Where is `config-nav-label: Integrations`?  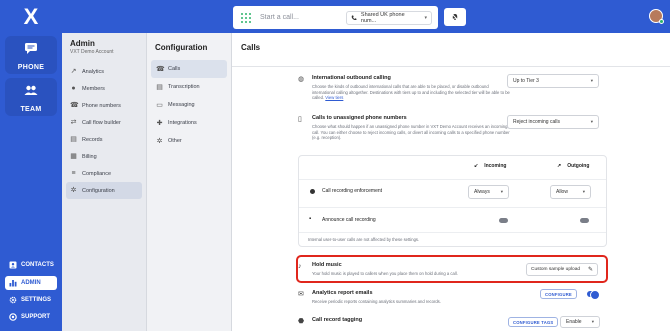 config-nav-label: Integrations is located at coordinates (182, 123).